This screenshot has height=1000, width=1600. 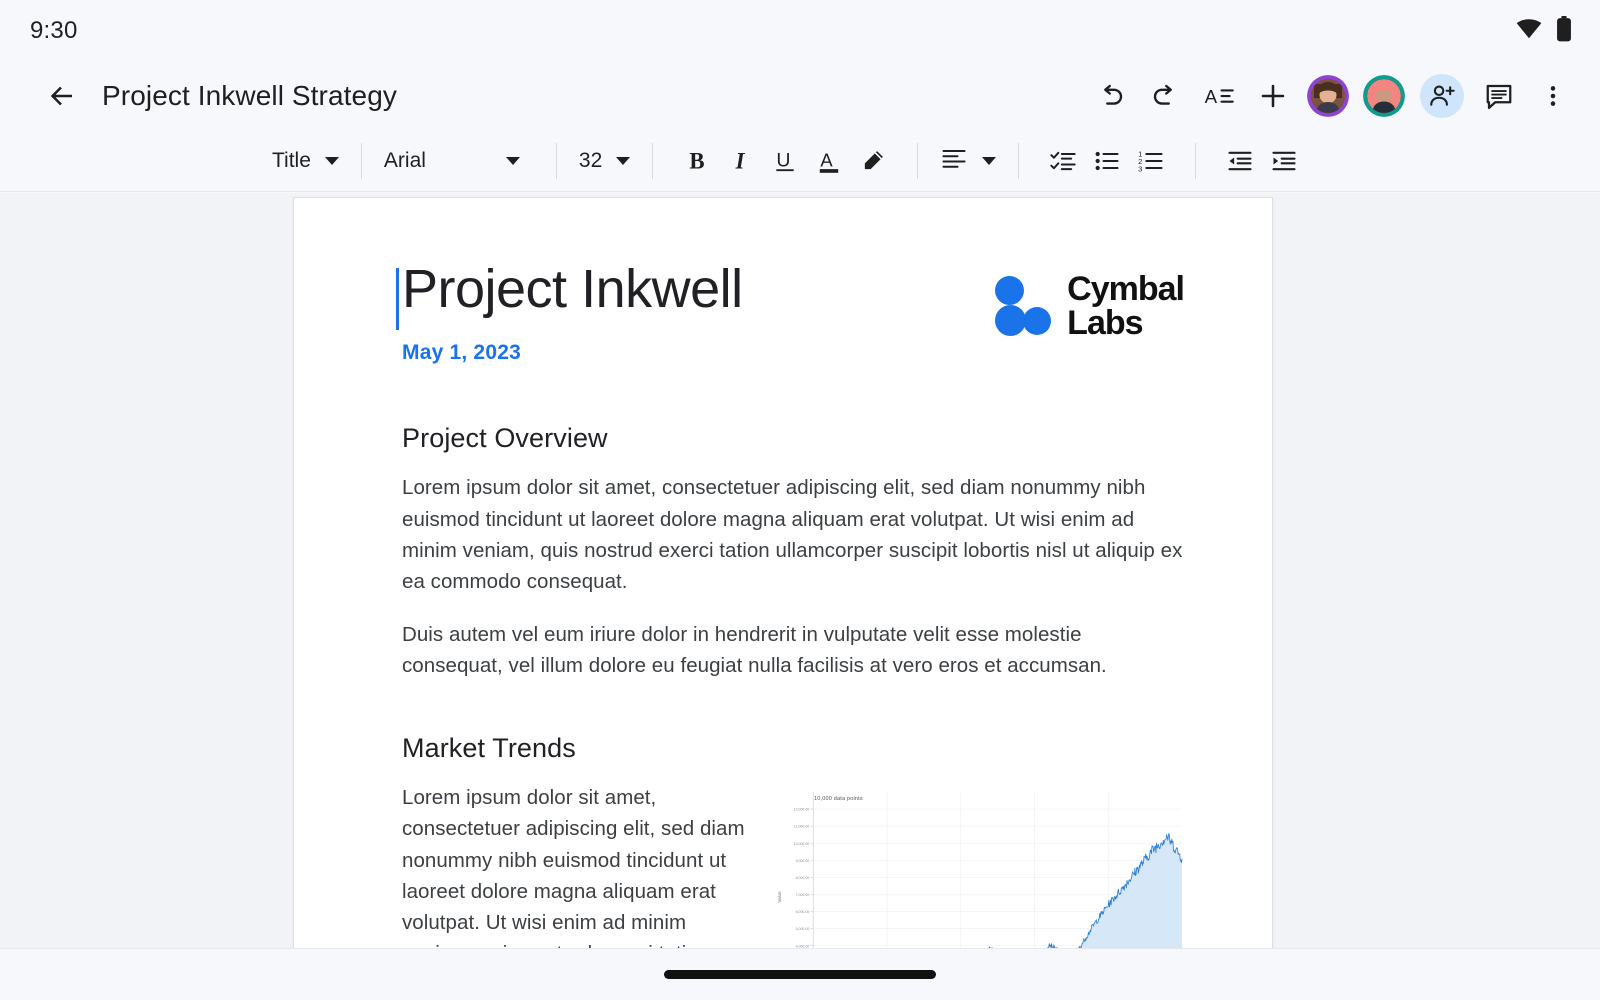 What do you see at coordinates (1107, 161) in the screenshot?
I see `bulleted-list-button` at bounding box center [1107, 161].